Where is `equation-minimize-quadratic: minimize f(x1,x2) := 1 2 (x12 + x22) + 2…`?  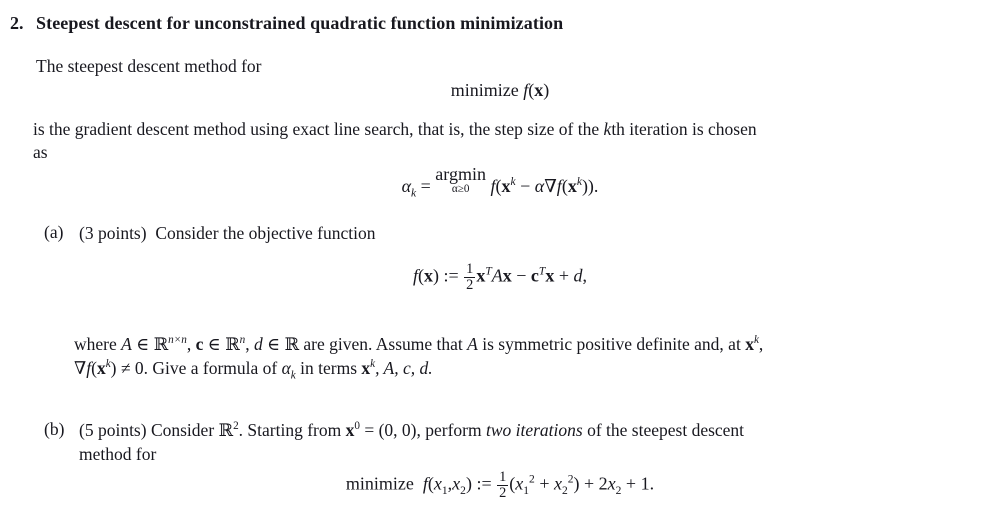
equation-minimize-quadratic: minimize f(x1,x2) := 1 2 (x12 + x22) + 2… is located at coordinates (500, 485).